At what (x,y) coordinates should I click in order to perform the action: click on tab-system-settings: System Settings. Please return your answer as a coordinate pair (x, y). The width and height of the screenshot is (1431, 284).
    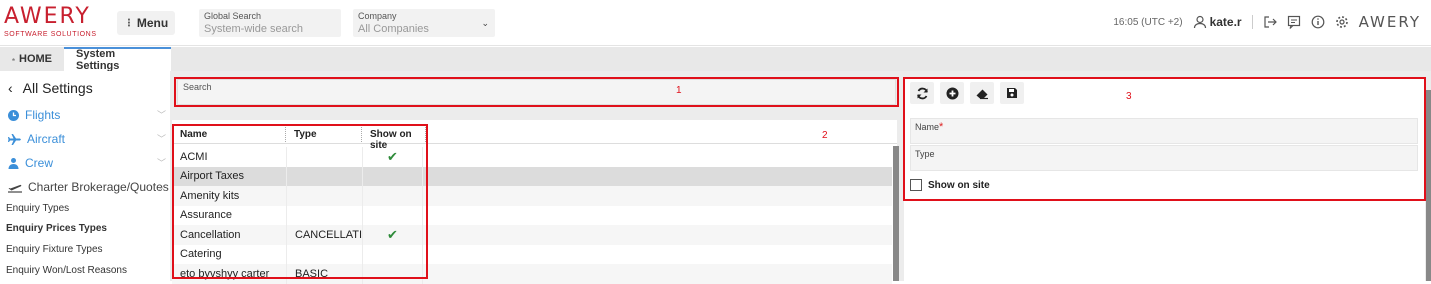
    Looking at the image, I should click on (117, 59).